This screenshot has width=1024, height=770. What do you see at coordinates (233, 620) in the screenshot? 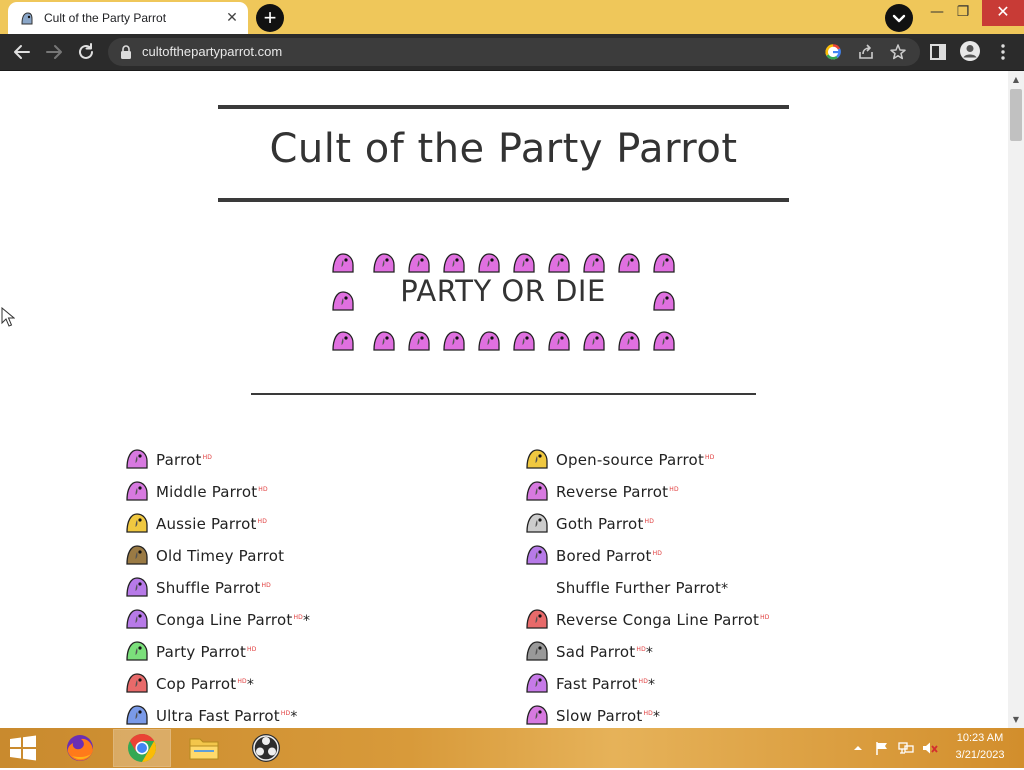
I see `parrot-name: Conga Line ParrotHD*` at bounding box center [233, 620].